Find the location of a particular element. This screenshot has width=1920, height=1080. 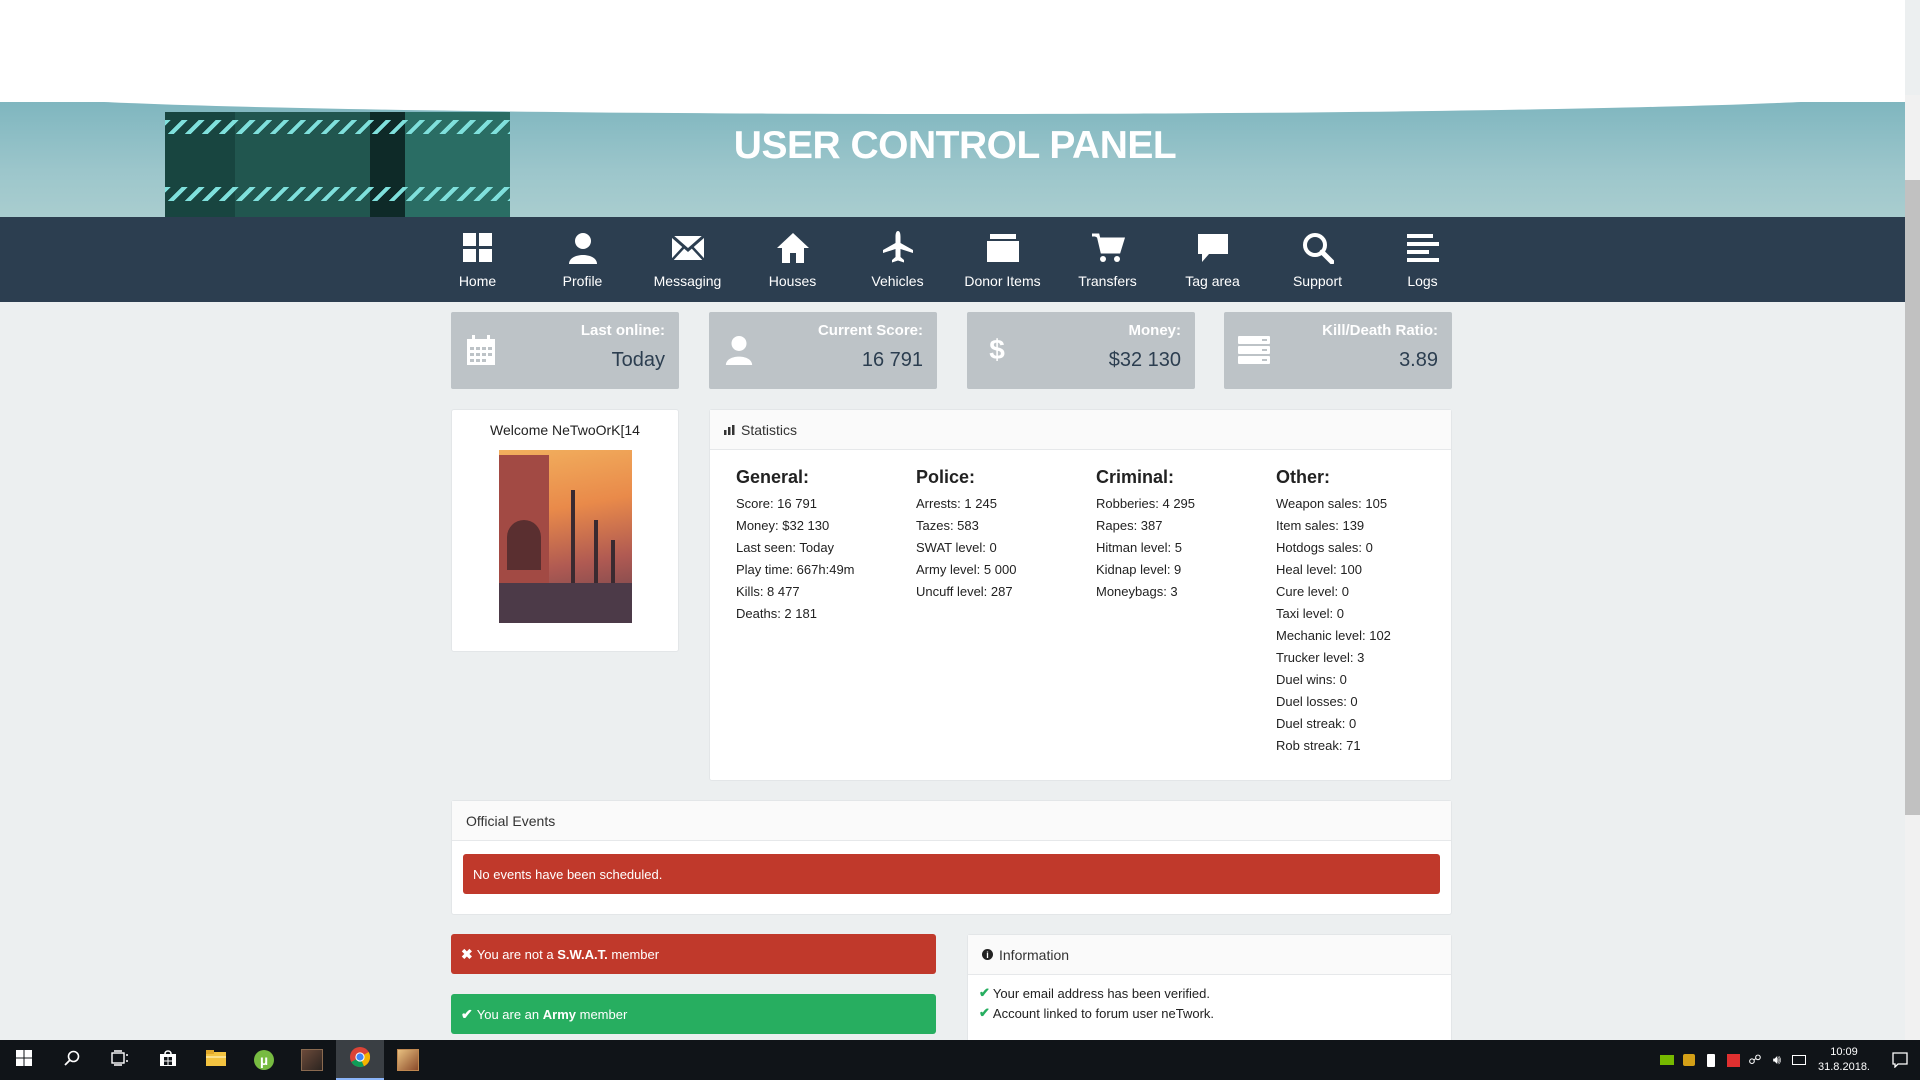

stat-item: Score: 16 791 is located at coordinates (776, 503).